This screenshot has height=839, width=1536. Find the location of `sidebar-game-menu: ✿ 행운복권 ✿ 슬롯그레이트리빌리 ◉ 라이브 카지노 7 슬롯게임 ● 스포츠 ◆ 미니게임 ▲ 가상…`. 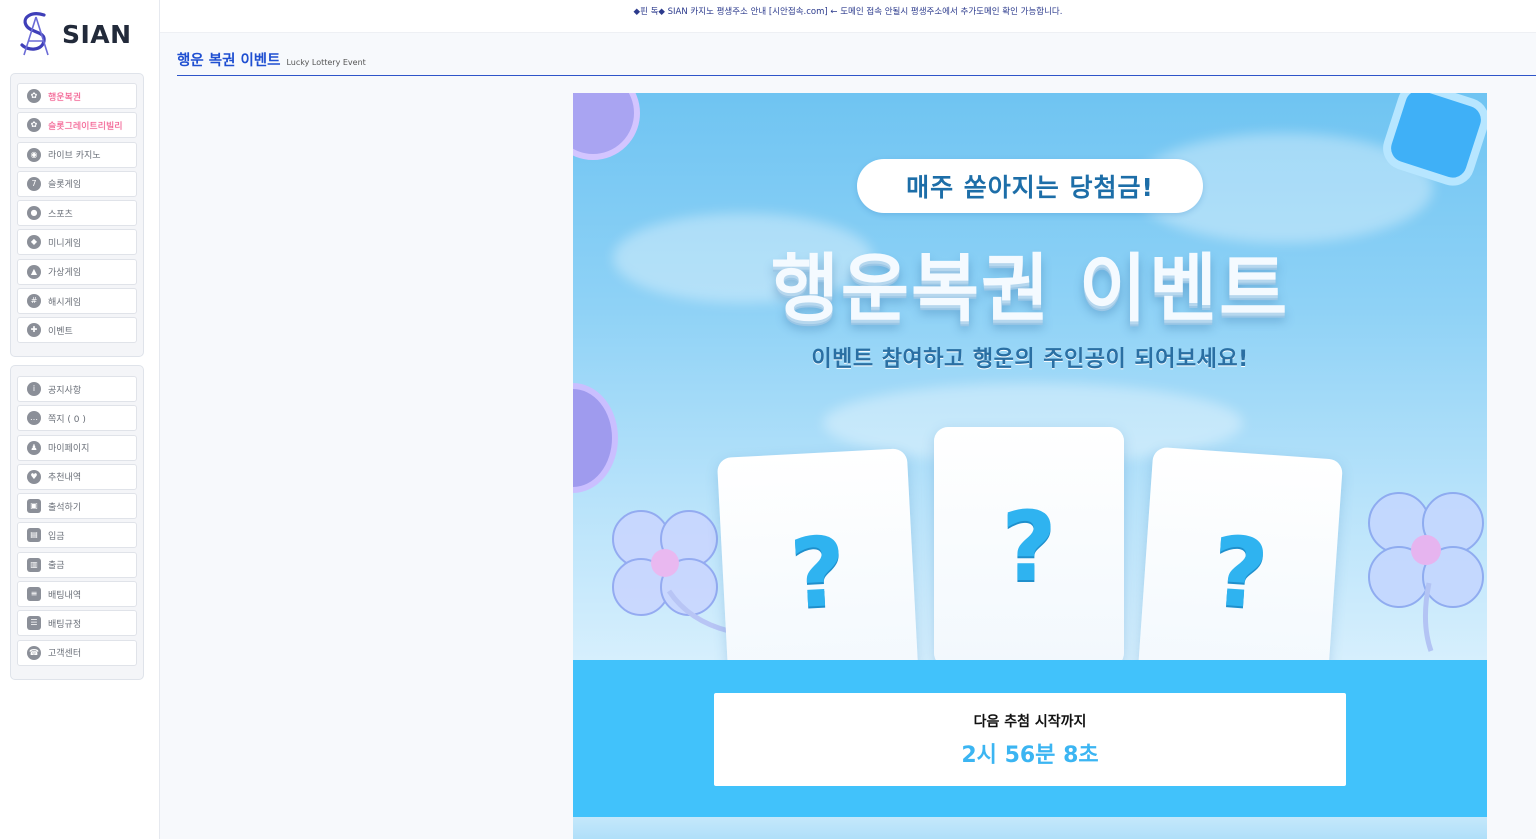

sidebar-game-menu: ✿ 행운복권 ✿ 슬롯그레이트리빌리 ◉ 라이브 카지노 7 슬롯게임 ● 스포츠 ◆ 미니게임 ▲ 가상… is located at coordinates (77, 215).